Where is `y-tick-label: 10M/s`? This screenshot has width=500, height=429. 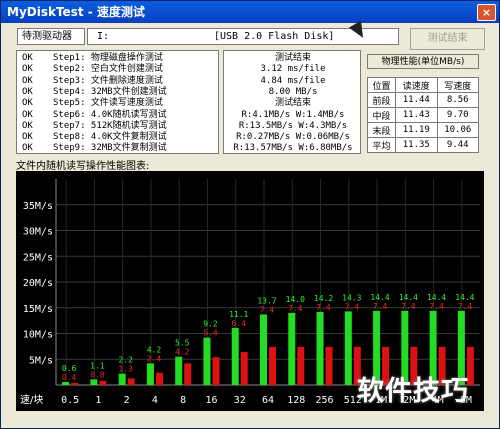 y-tick-label: 10M/s is located at coordinates (38, 335).